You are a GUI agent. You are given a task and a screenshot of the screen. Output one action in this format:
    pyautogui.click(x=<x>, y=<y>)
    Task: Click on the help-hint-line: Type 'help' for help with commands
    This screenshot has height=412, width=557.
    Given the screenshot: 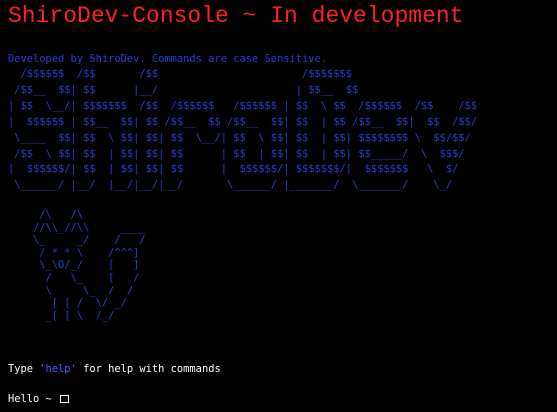 What is the action you would take?
    pyautogui.click(x=114, y=369)
    